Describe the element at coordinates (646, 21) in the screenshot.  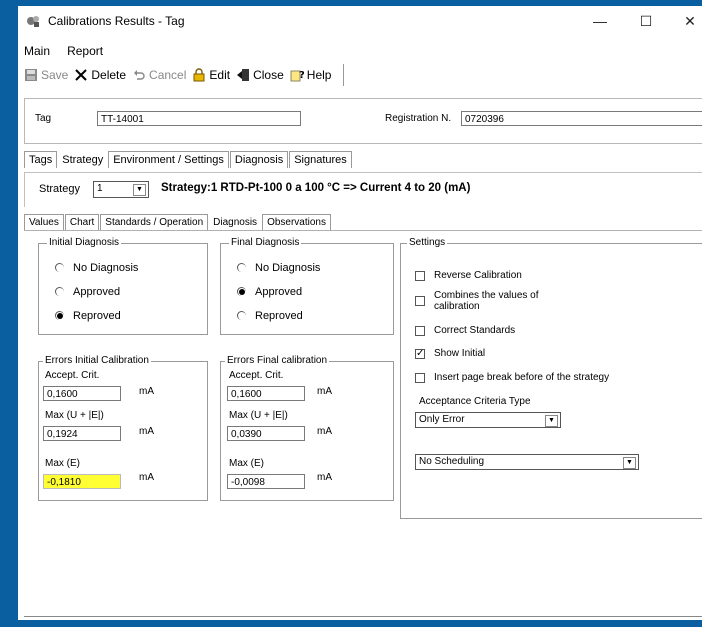
I see `maximize-button: ☐` at that location.